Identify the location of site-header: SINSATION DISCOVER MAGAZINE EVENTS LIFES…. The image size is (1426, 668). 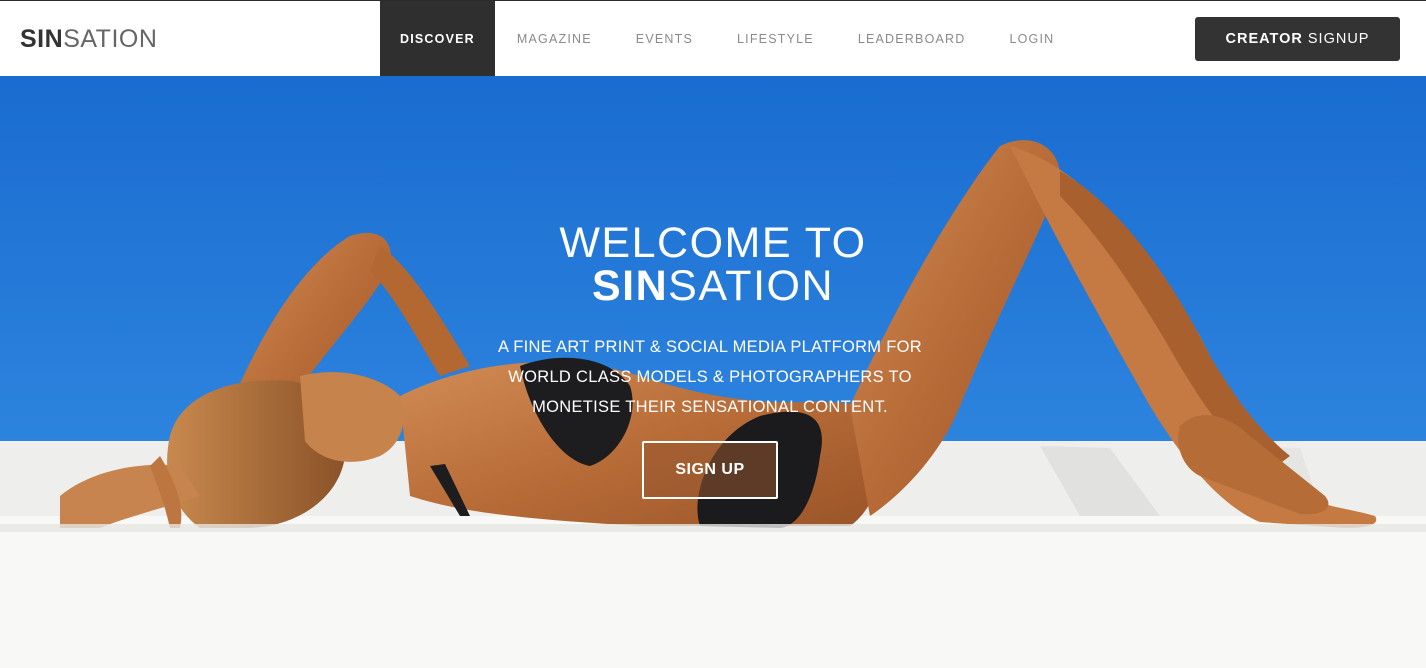
(713, 38).